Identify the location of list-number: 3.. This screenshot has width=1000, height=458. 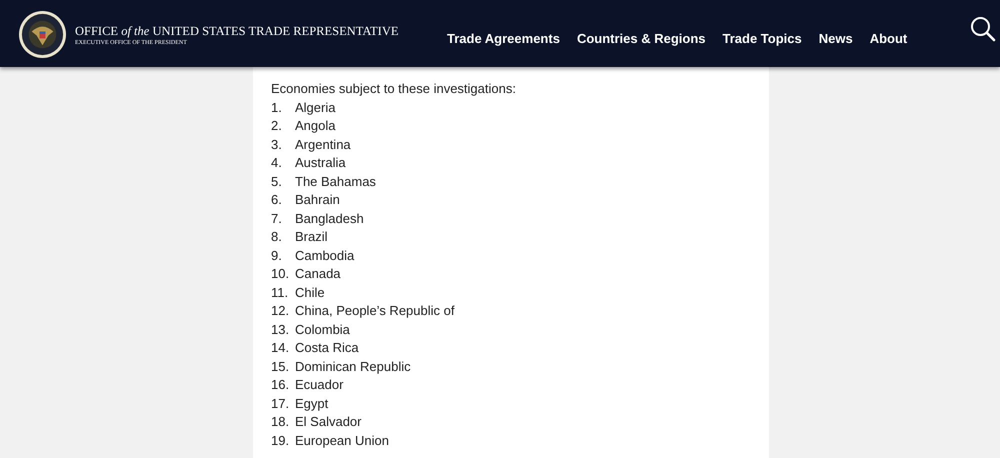
(277, 145).